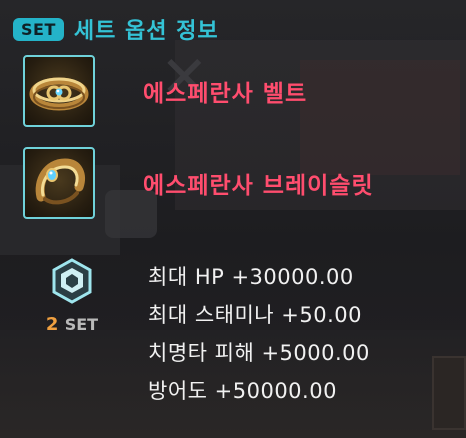 The width and height of the screenshot is (466, 438). Describe the element at coordinates (72, 281) in the screenshot. I see `set-emblem-icon` at that location.